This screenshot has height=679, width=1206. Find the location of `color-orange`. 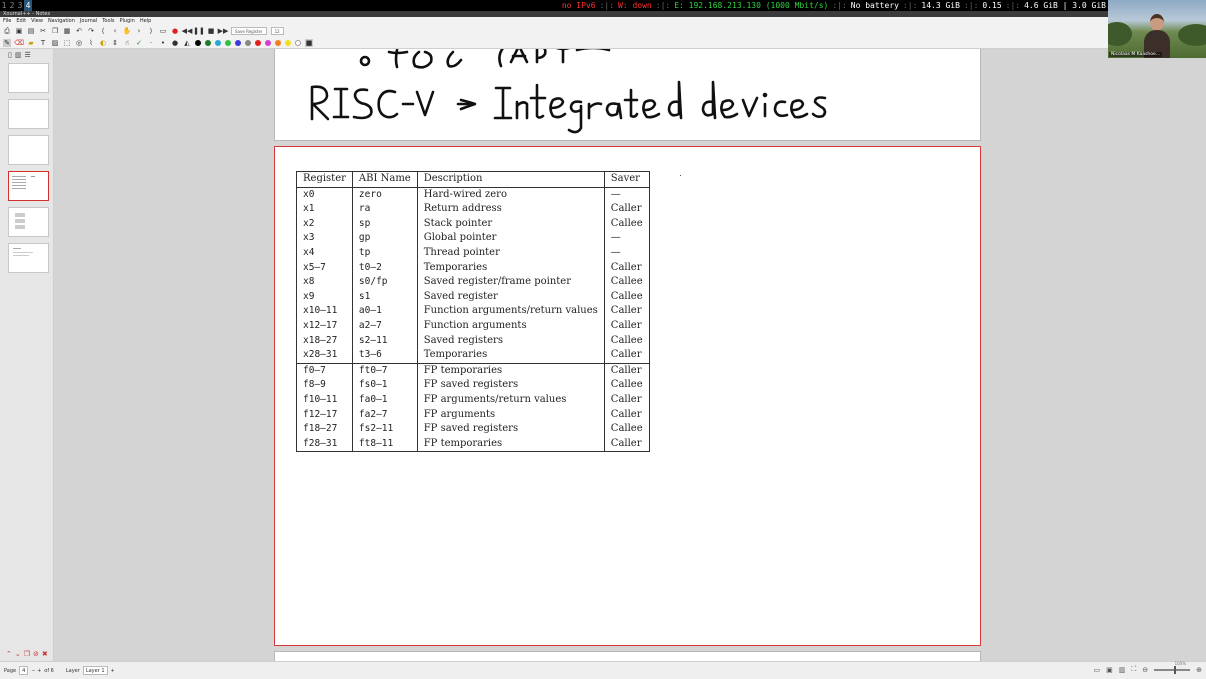

color-orange is located at coordinates (278, 42).